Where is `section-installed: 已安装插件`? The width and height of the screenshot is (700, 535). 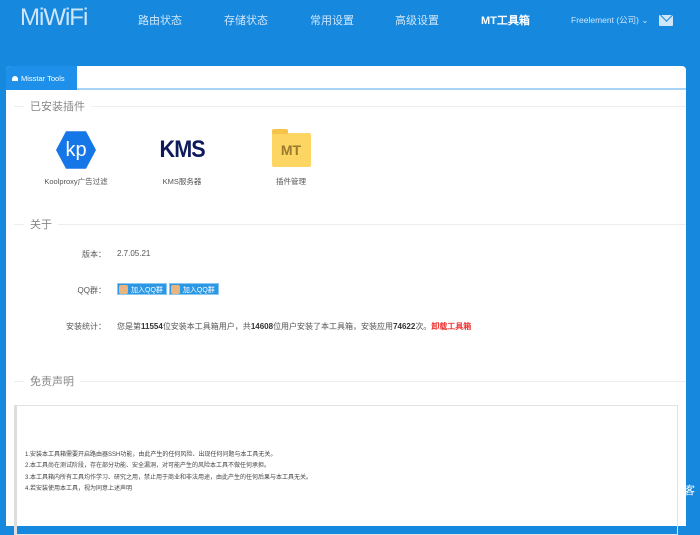
section-installed: 已安装插件 is located at coordinates (350, 106).